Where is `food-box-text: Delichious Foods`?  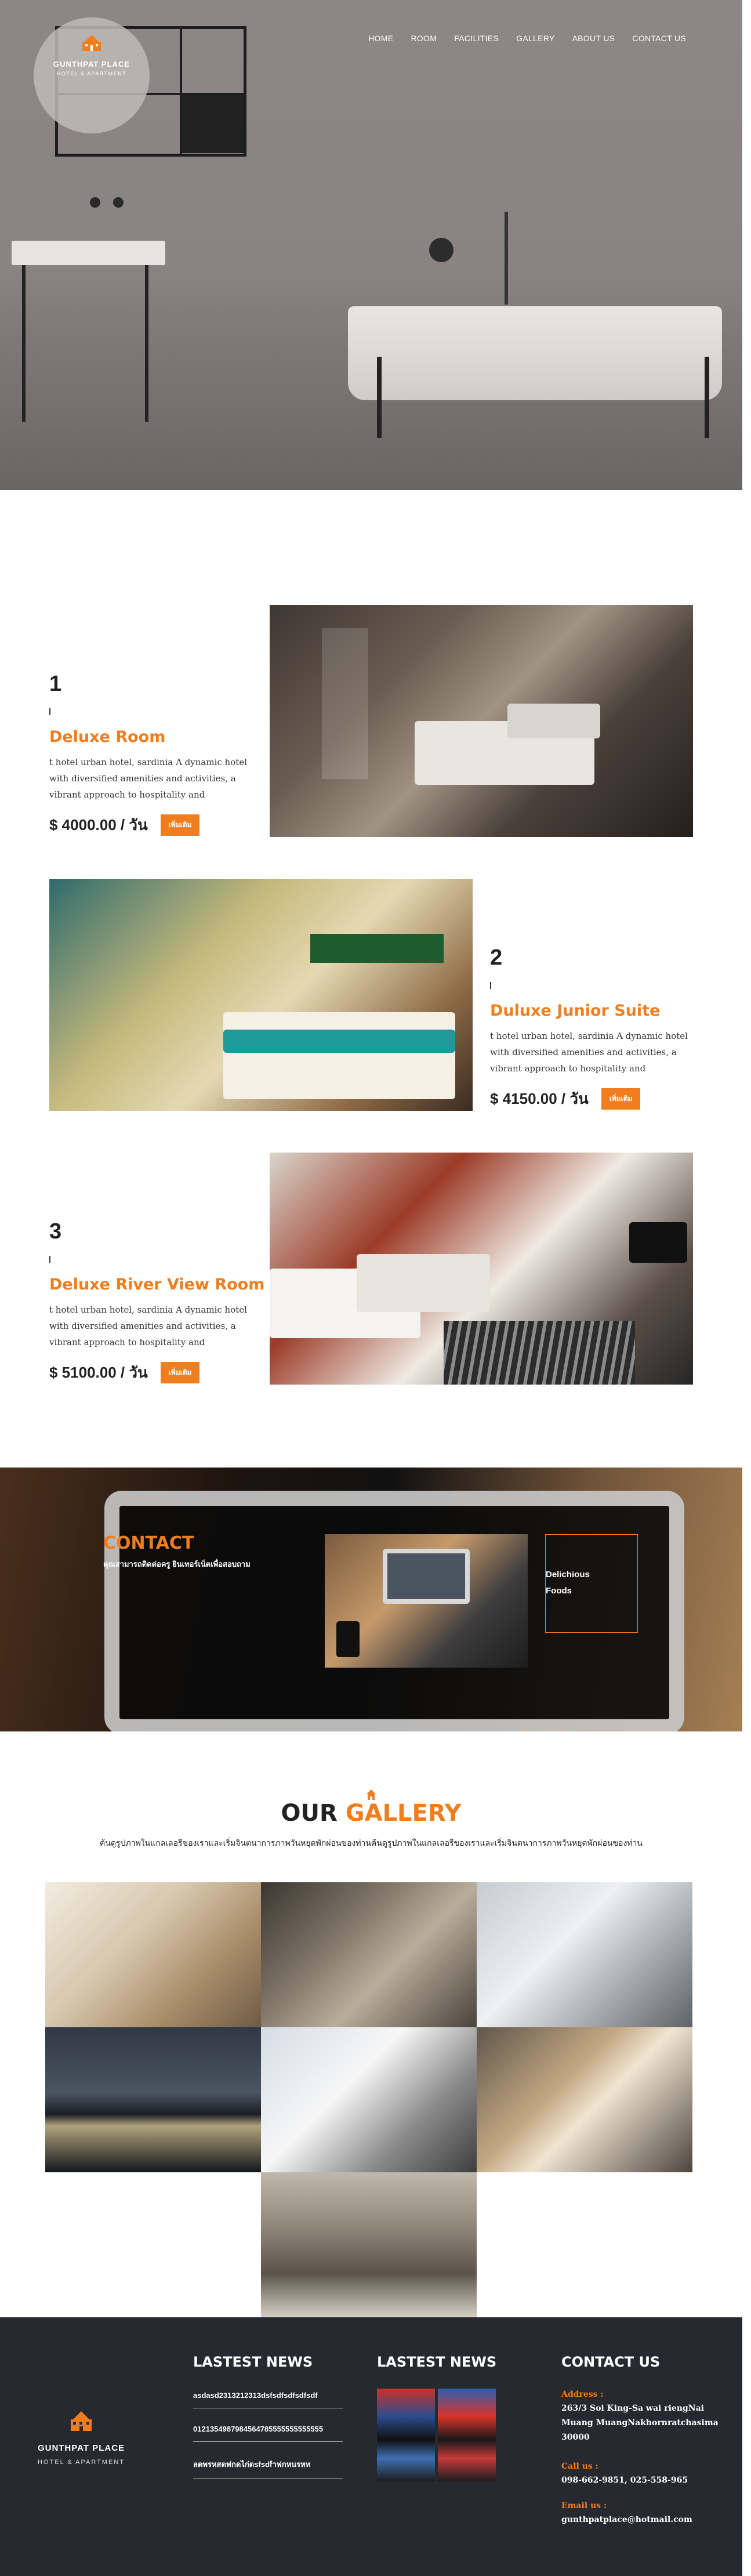
food-box-text: Delichious Foods is located at coordinates (580, 1583).